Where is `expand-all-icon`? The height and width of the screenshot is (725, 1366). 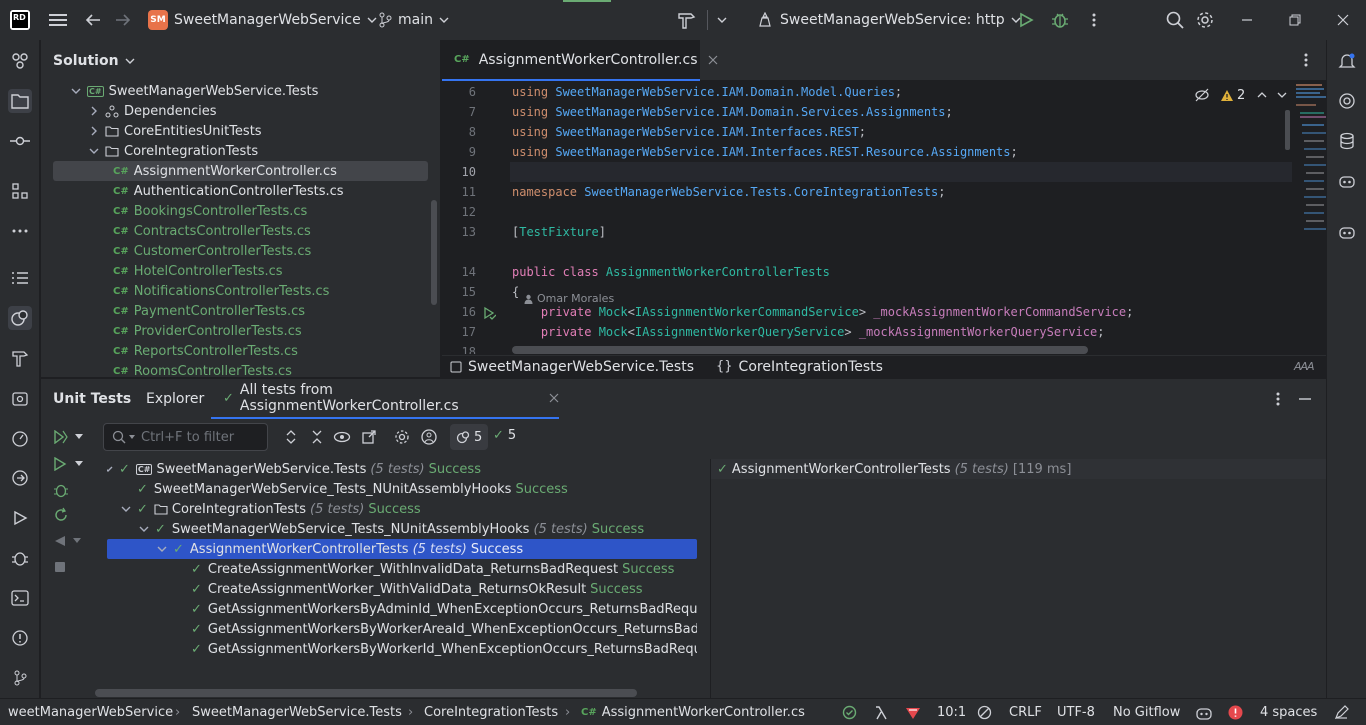 expand-all-icon is located at coordinates (291, 437).